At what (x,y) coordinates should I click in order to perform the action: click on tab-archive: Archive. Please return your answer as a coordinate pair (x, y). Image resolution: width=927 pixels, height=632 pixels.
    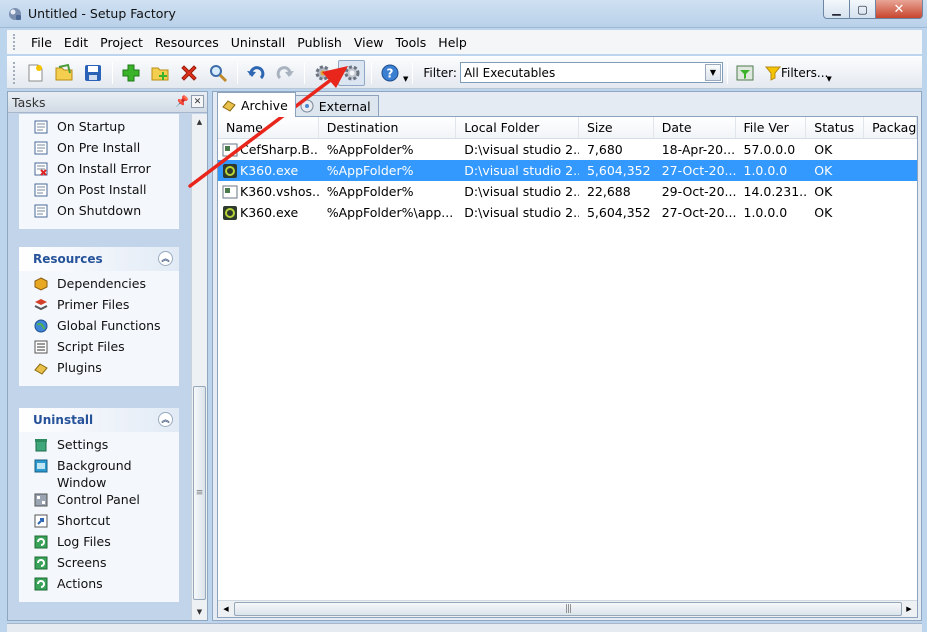
    Looking at the image, I should click on (256, 104).